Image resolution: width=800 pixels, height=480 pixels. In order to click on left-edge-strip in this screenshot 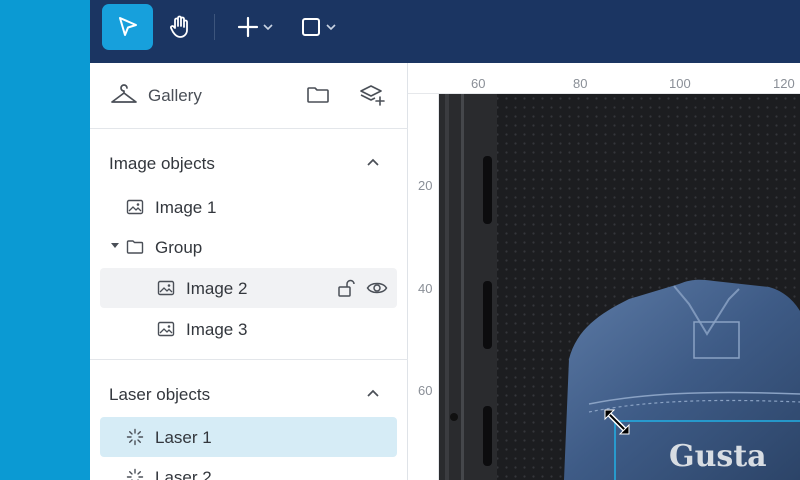, I will do `click(45, 240)`.